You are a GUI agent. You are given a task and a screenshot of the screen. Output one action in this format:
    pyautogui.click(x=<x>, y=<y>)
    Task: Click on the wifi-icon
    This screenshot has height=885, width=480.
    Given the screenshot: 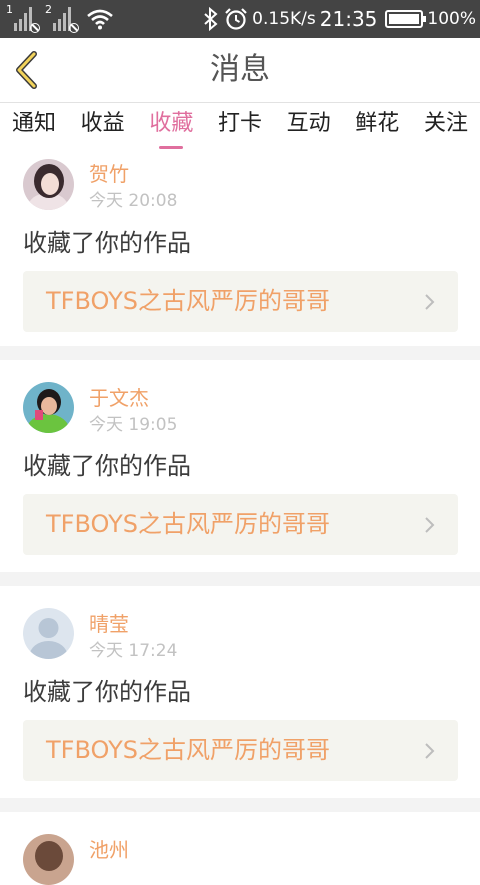 What is the action you would take?
    pyautogui.click(x=100, y=19)
    